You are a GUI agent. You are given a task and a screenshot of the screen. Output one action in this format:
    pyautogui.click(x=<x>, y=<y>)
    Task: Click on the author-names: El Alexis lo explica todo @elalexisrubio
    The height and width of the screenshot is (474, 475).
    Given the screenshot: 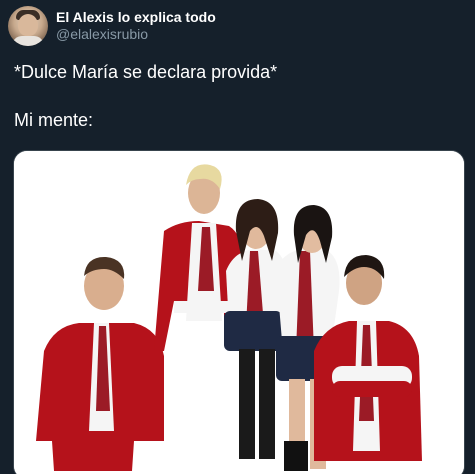 What is the action you would take?
    pyautogui.click(x=136, y=26)
    